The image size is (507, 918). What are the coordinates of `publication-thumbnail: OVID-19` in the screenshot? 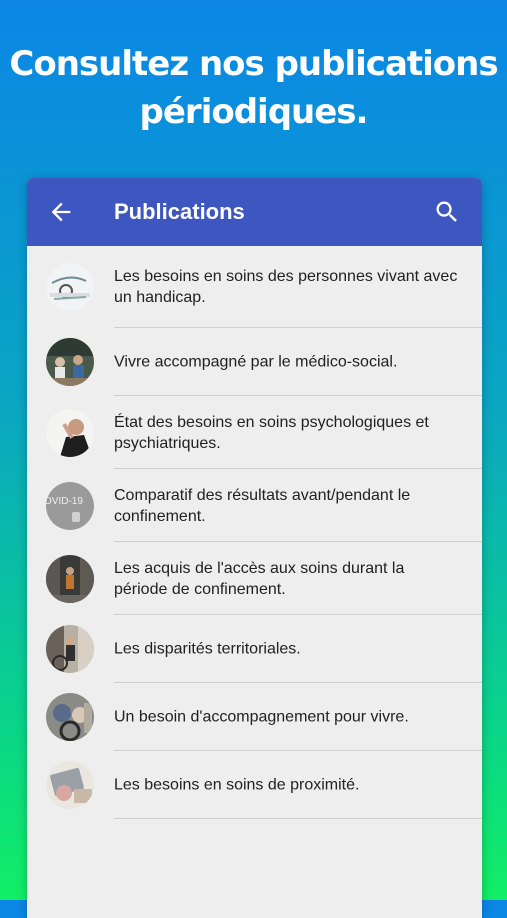 It's located at (70, 505).